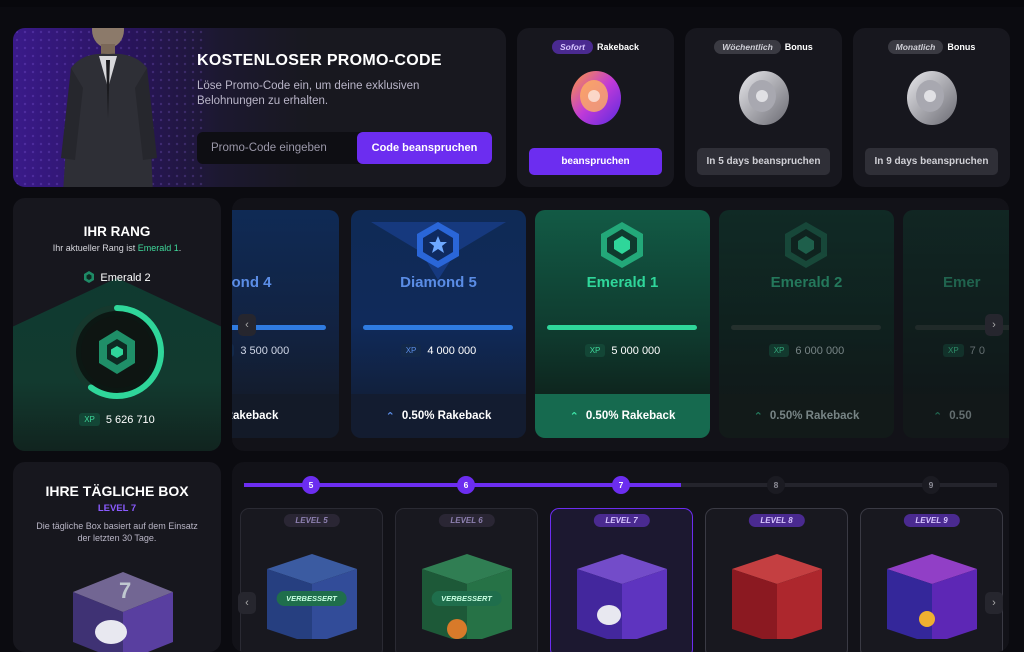 Image resolution: width=1024 pixels, height=652 pixels. Describe the element at coordinates (512, 3) in the screenshot. I see `top-bar` at that location.